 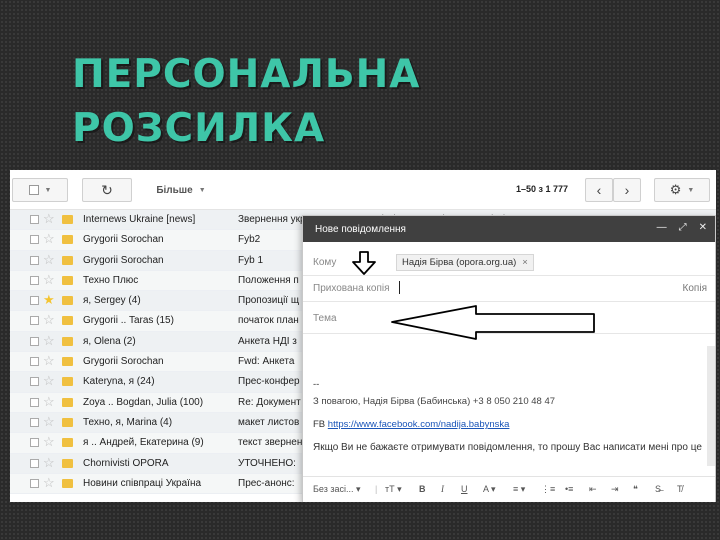 What do you see at coordinates (442, 489) in the screenshot?
I see `italic-icon: I` at bounding box center [442, 489].